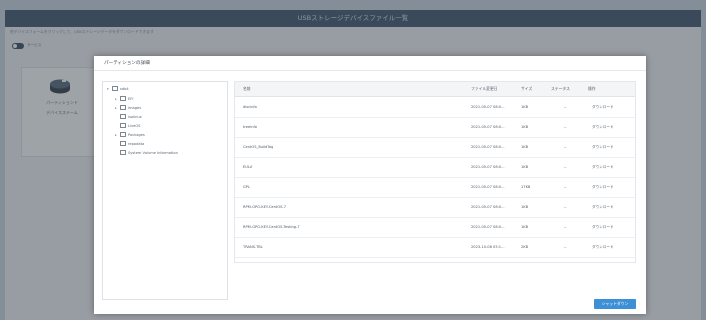  Describe the element at coordinates (131, 98) in the screenshot. I see `tree-node-label: EFI` at that location.